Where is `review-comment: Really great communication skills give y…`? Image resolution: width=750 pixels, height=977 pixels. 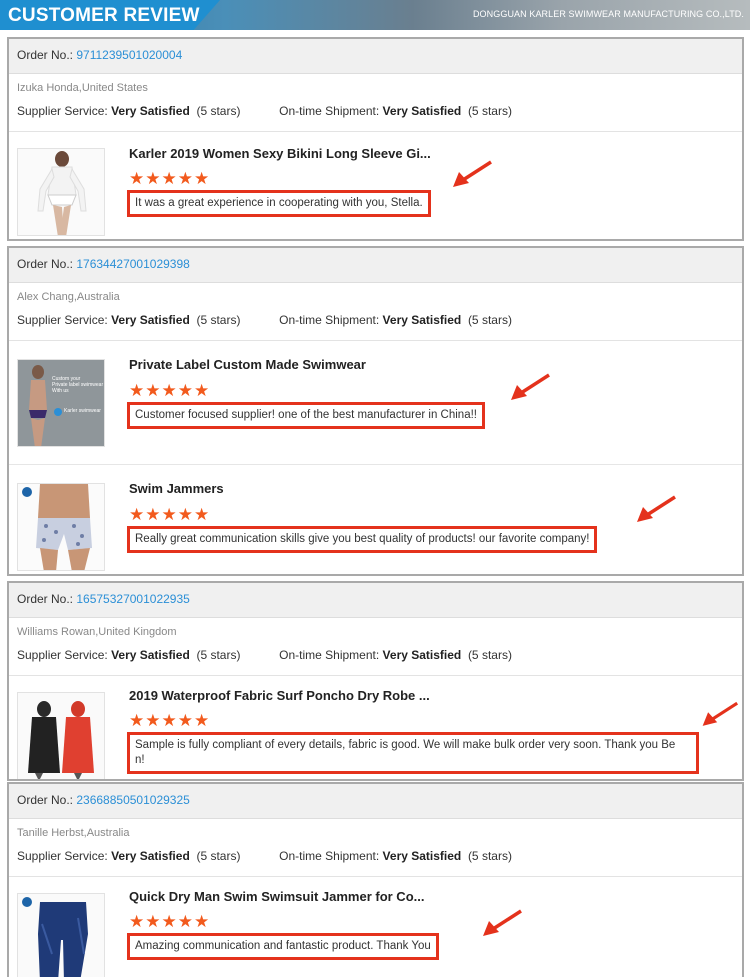
review-comment: Really great communication skills give y… is located at coordinates (362, 539).